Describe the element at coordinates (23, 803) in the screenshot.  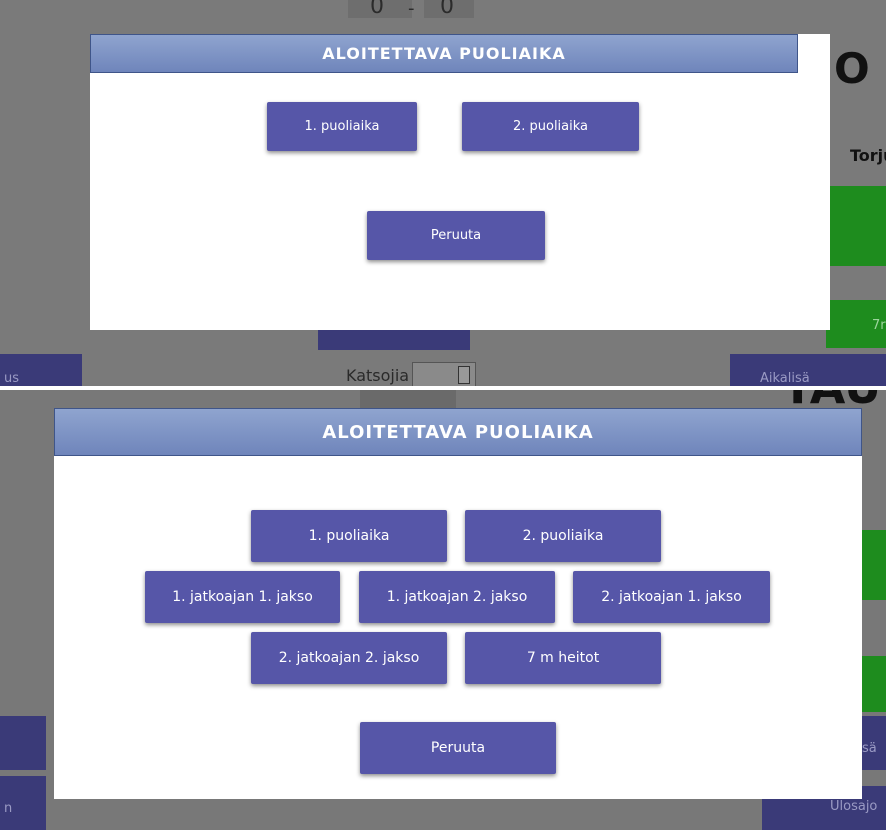
I see `left-bg-button-bottom: n` at that location.